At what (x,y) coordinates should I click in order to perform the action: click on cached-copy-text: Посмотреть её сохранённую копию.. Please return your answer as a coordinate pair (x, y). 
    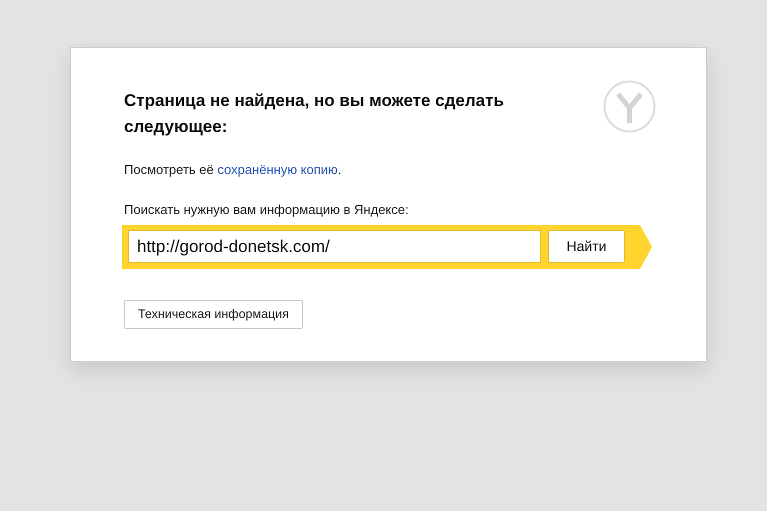
    Looking at the image, I should click on (233, 170).